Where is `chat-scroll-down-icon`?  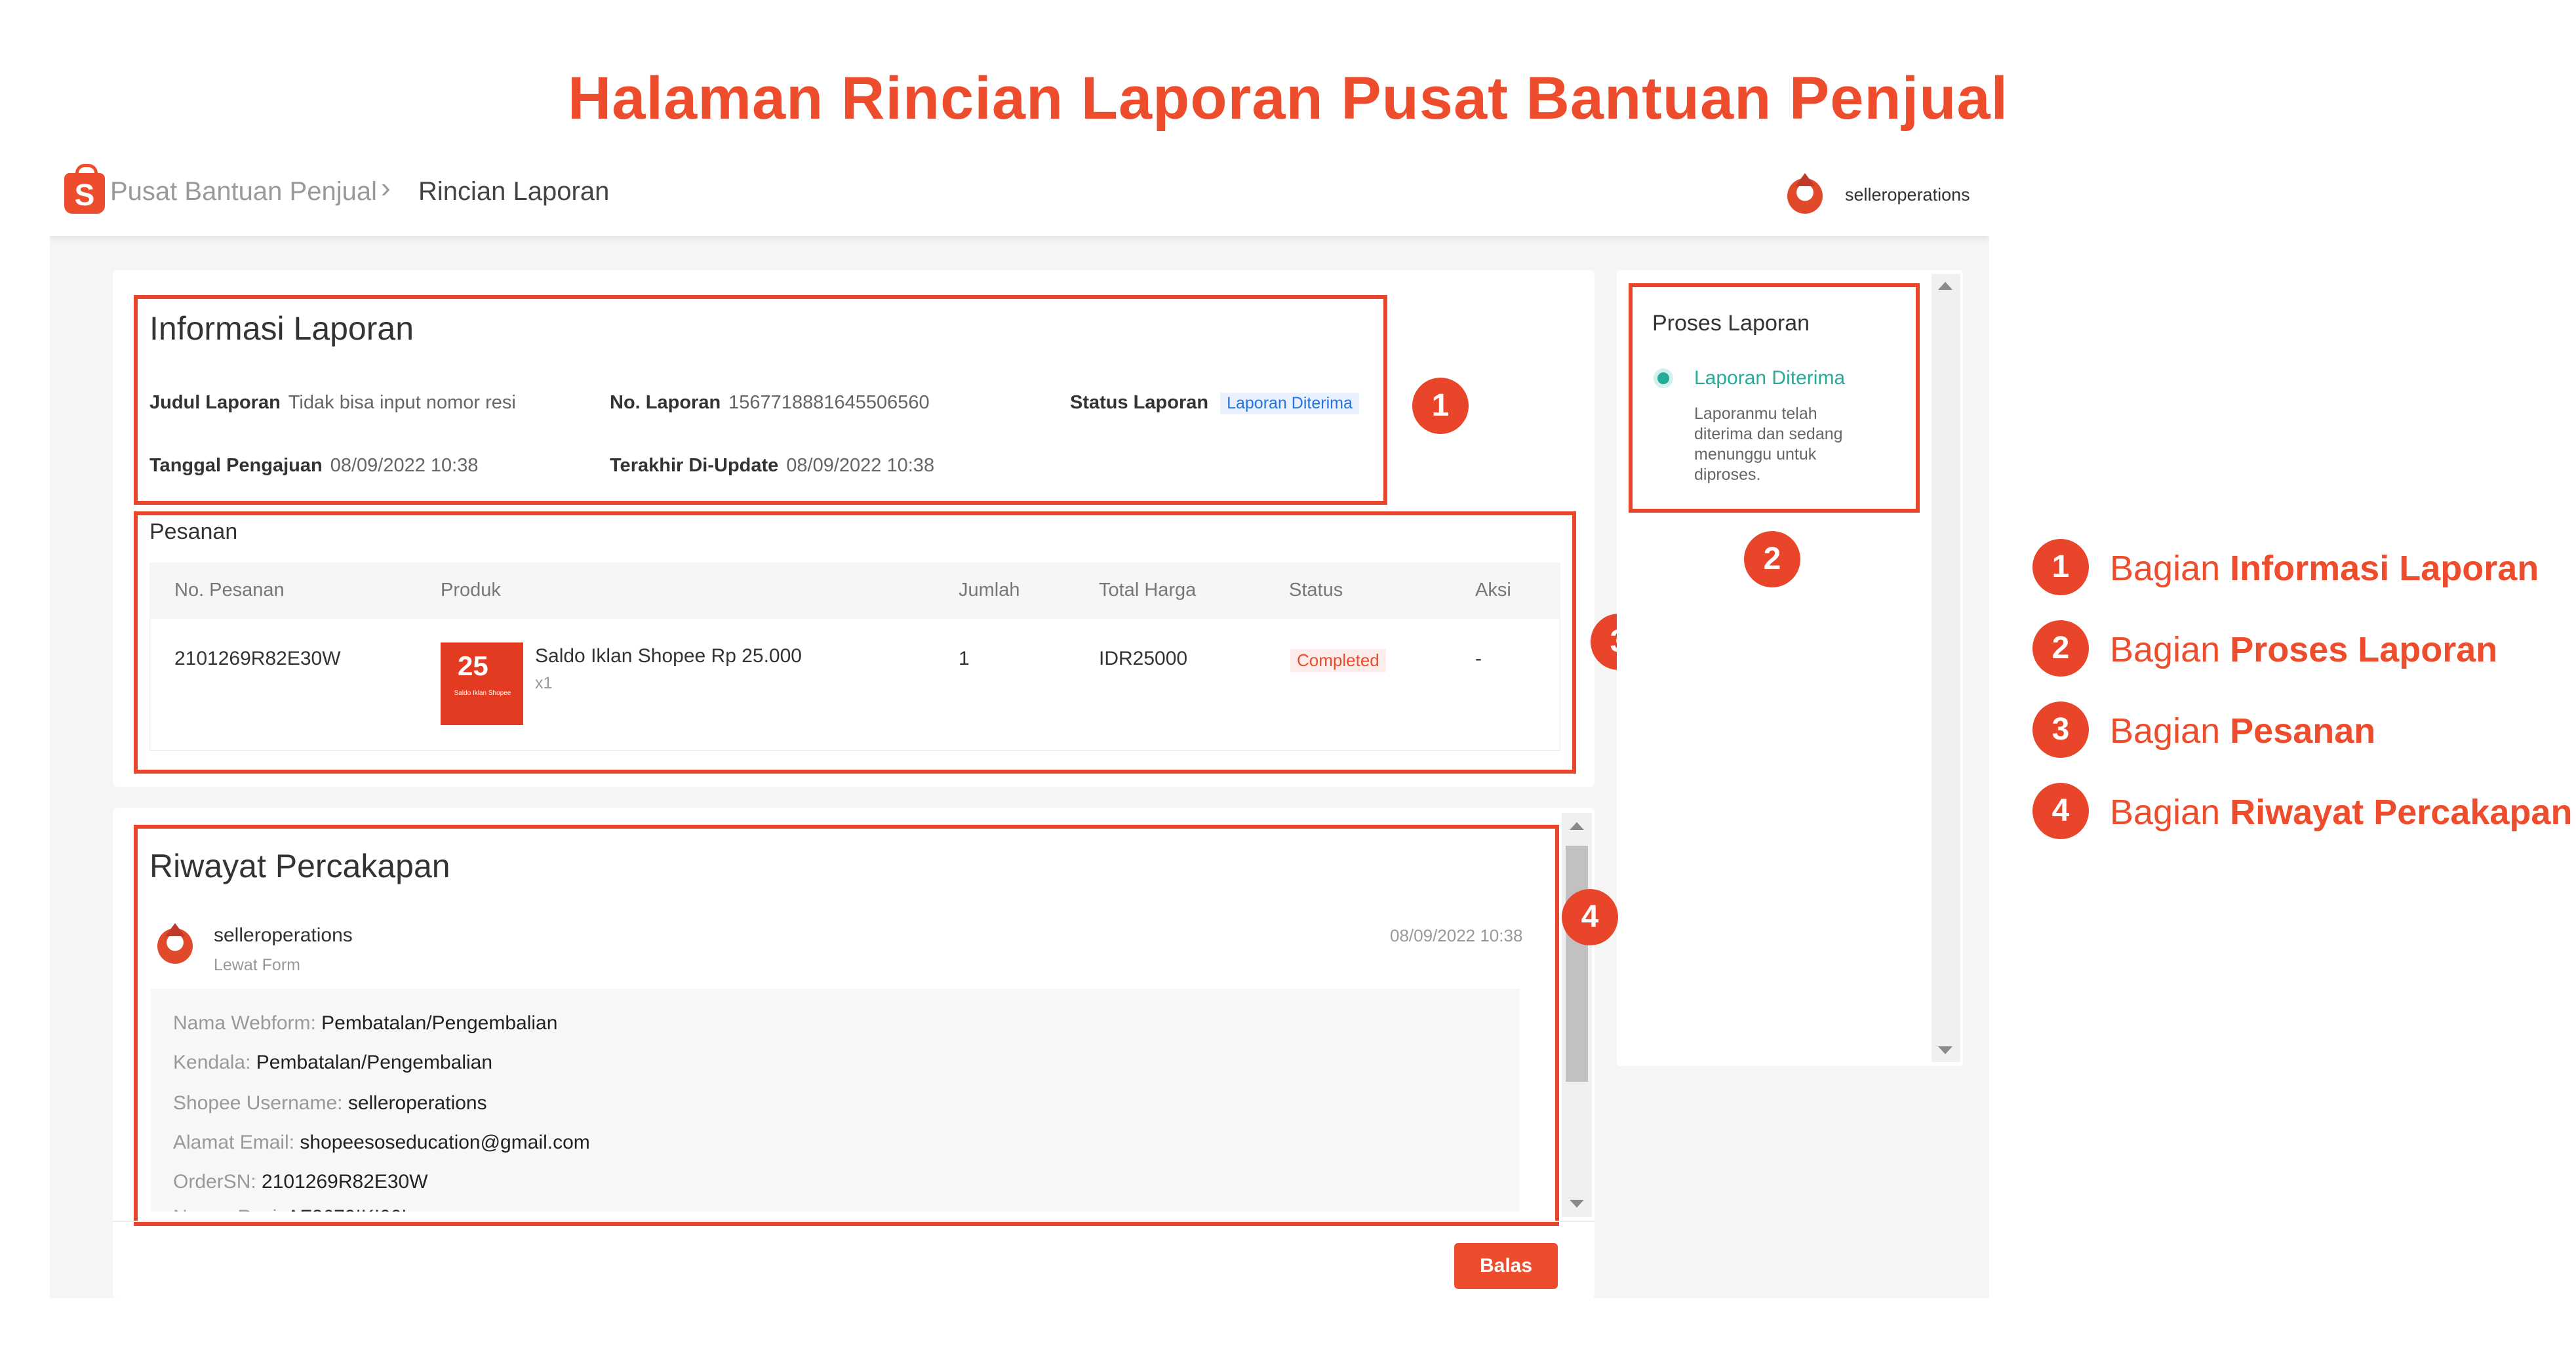 chat-scroll-down-icon is located at coordinates (1577, 1204).